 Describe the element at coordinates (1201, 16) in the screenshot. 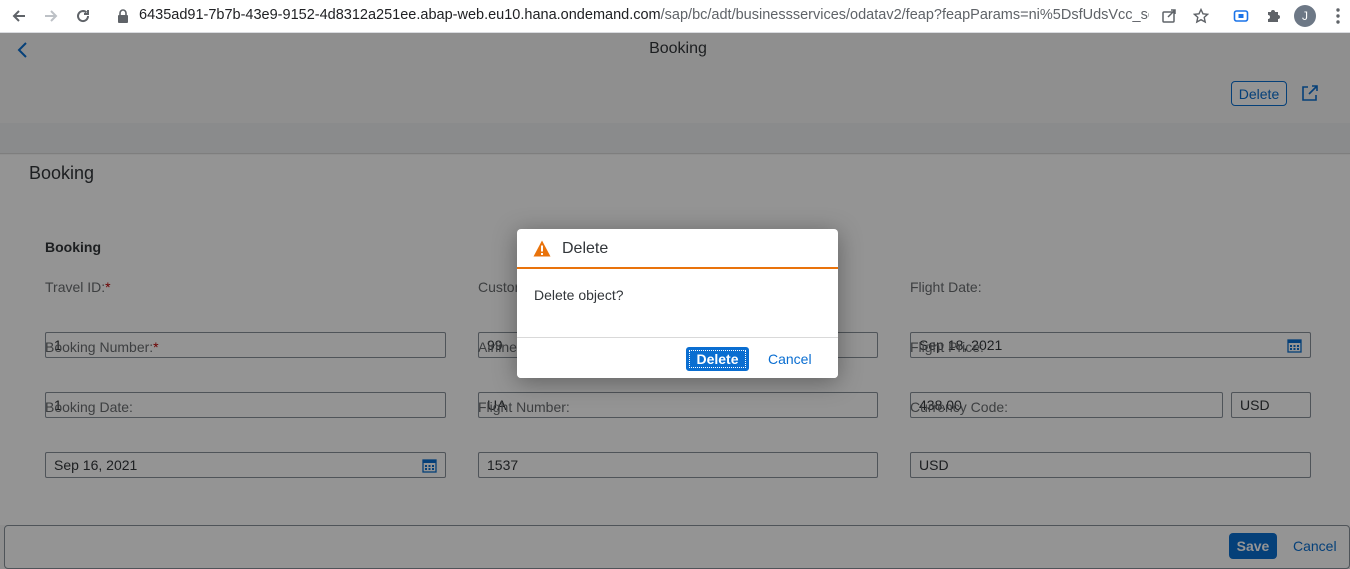

I see `bookmark-star-icon` at that location.